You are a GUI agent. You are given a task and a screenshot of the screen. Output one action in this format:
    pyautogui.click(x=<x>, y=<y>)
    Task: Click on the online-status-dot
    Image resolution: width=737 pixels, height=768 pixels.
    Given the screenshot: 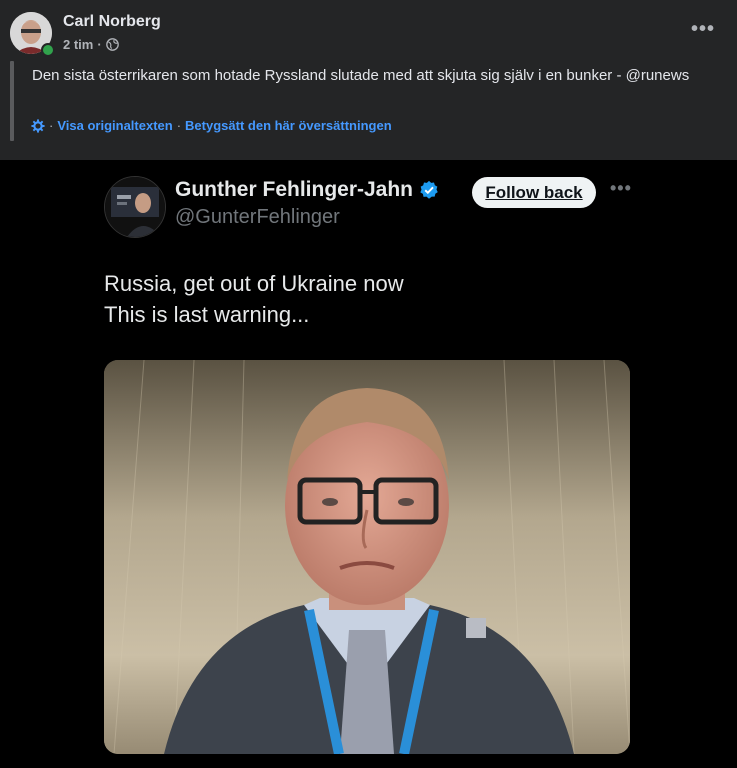 What is the action you would take?
    pyautogui.click(x=48, y=50)
    